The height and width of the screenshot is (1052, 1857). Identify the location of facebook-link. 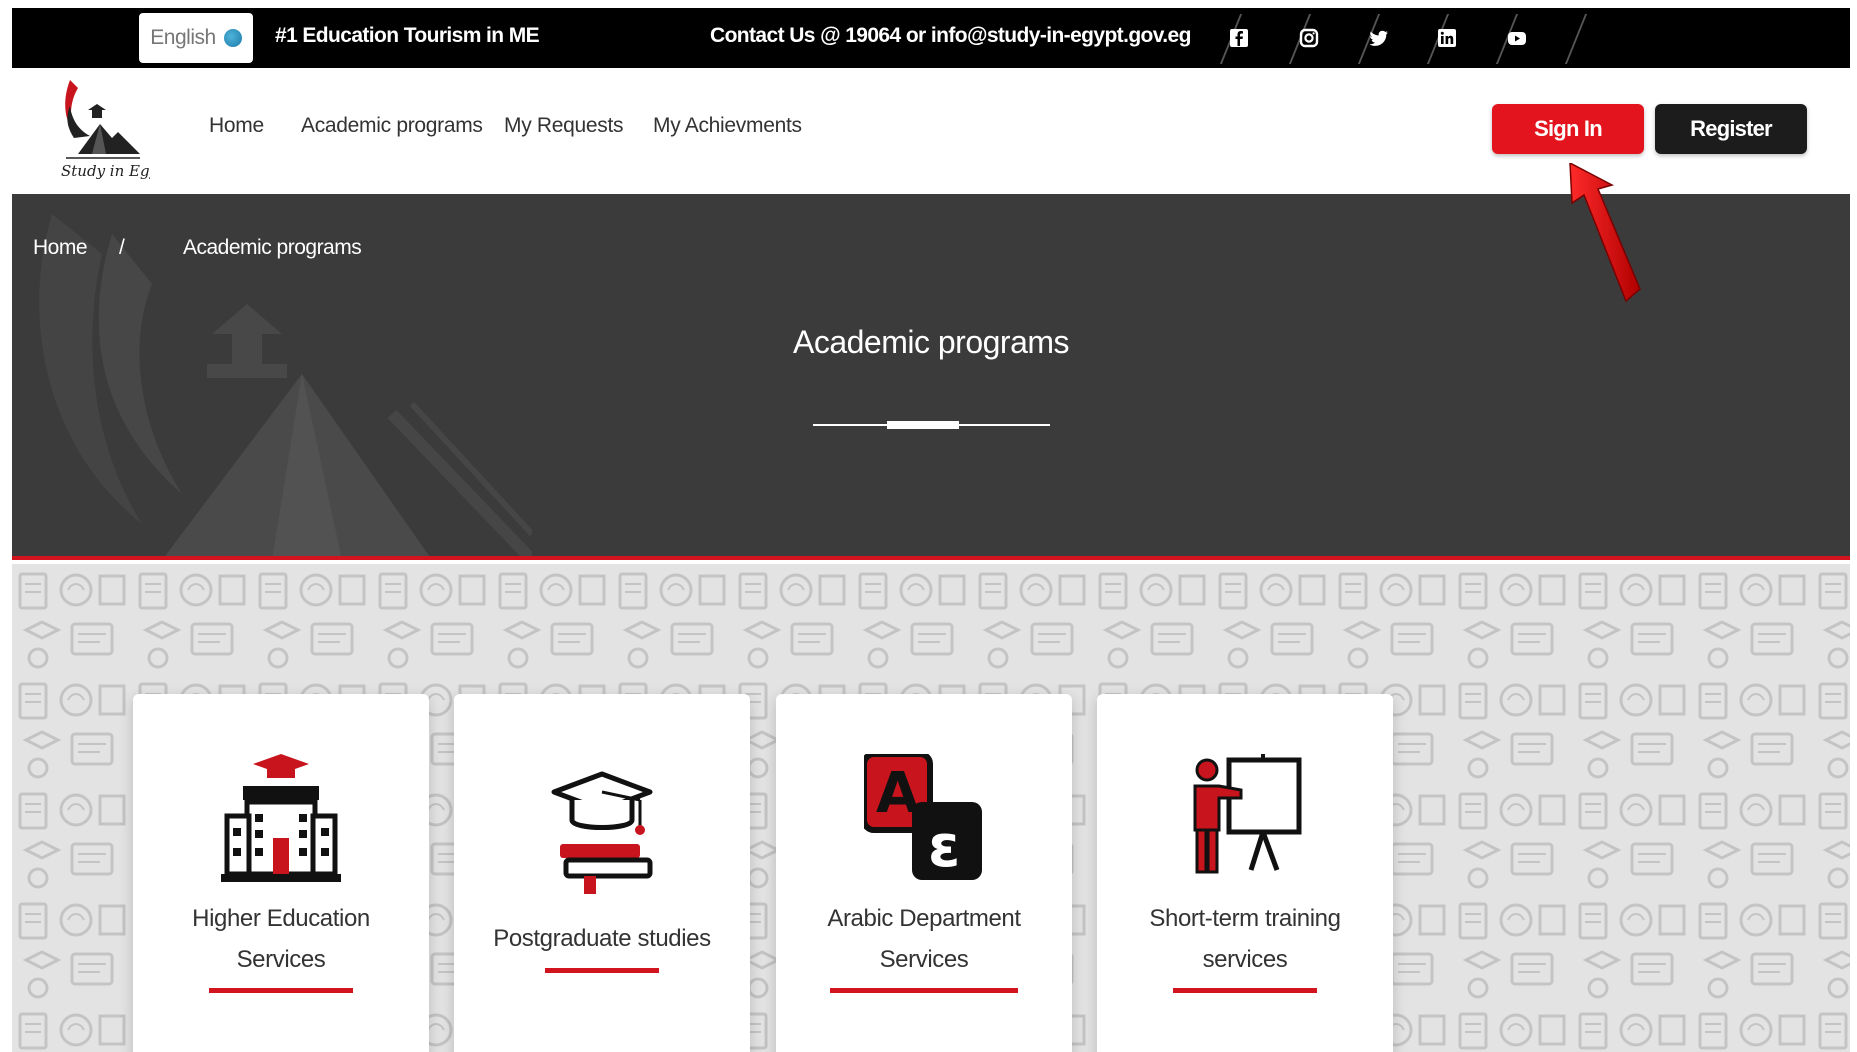
(1239, 38).